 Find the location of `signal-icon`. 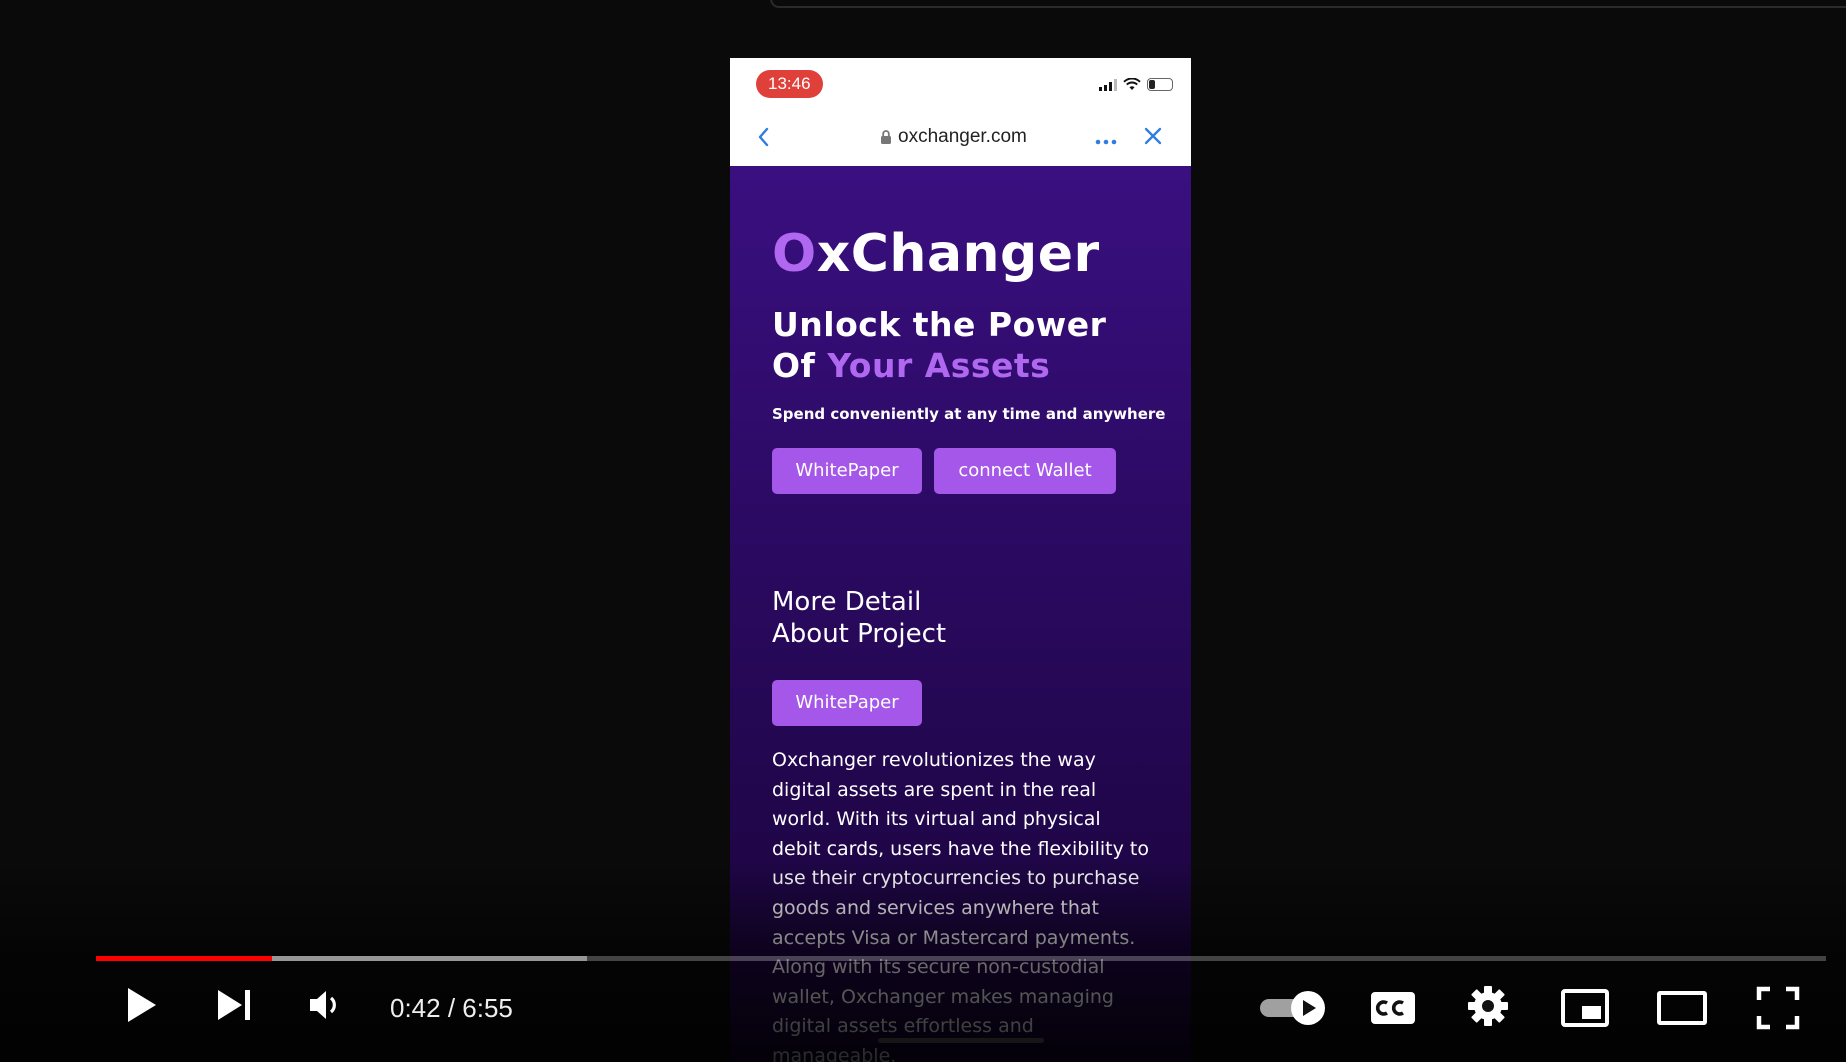

signal-icon is located at coordinates (1108, 84).